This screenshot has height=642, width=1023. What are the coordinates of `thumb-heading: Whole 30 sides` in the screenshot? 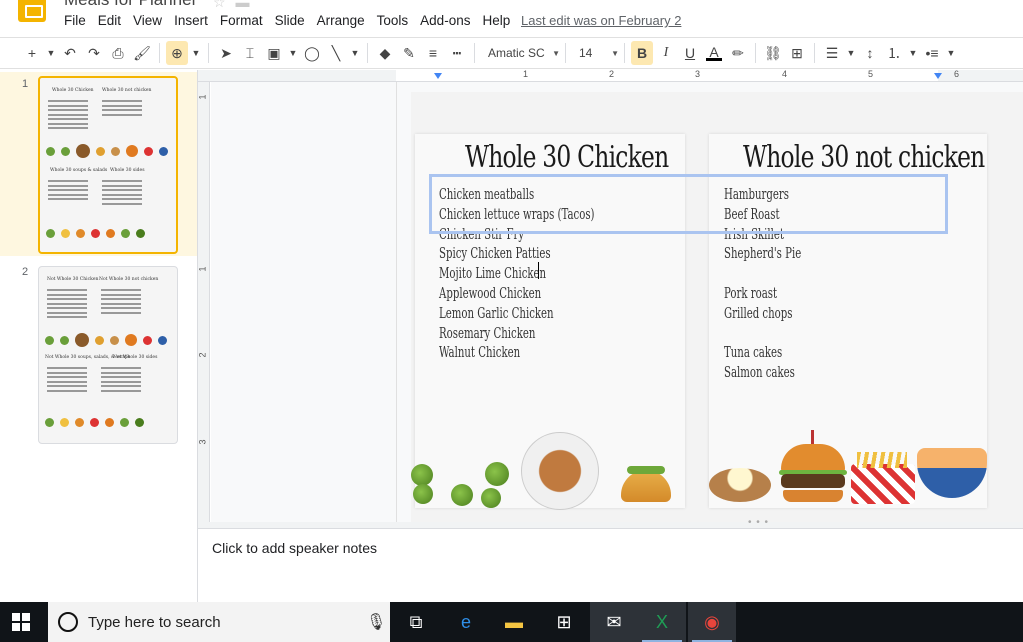 It's located at (127, 170).